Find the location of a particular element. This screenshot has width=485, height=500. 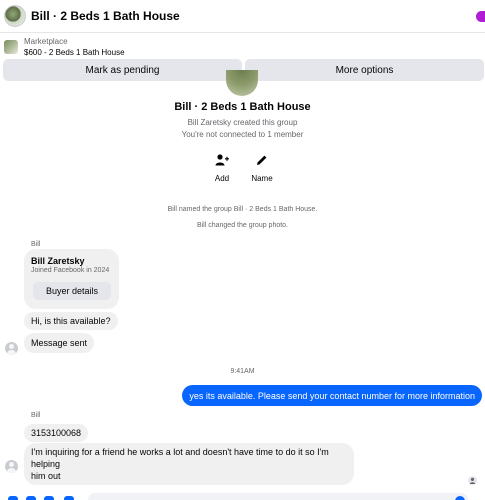

group-avatar is located at coordinates (15, 16).